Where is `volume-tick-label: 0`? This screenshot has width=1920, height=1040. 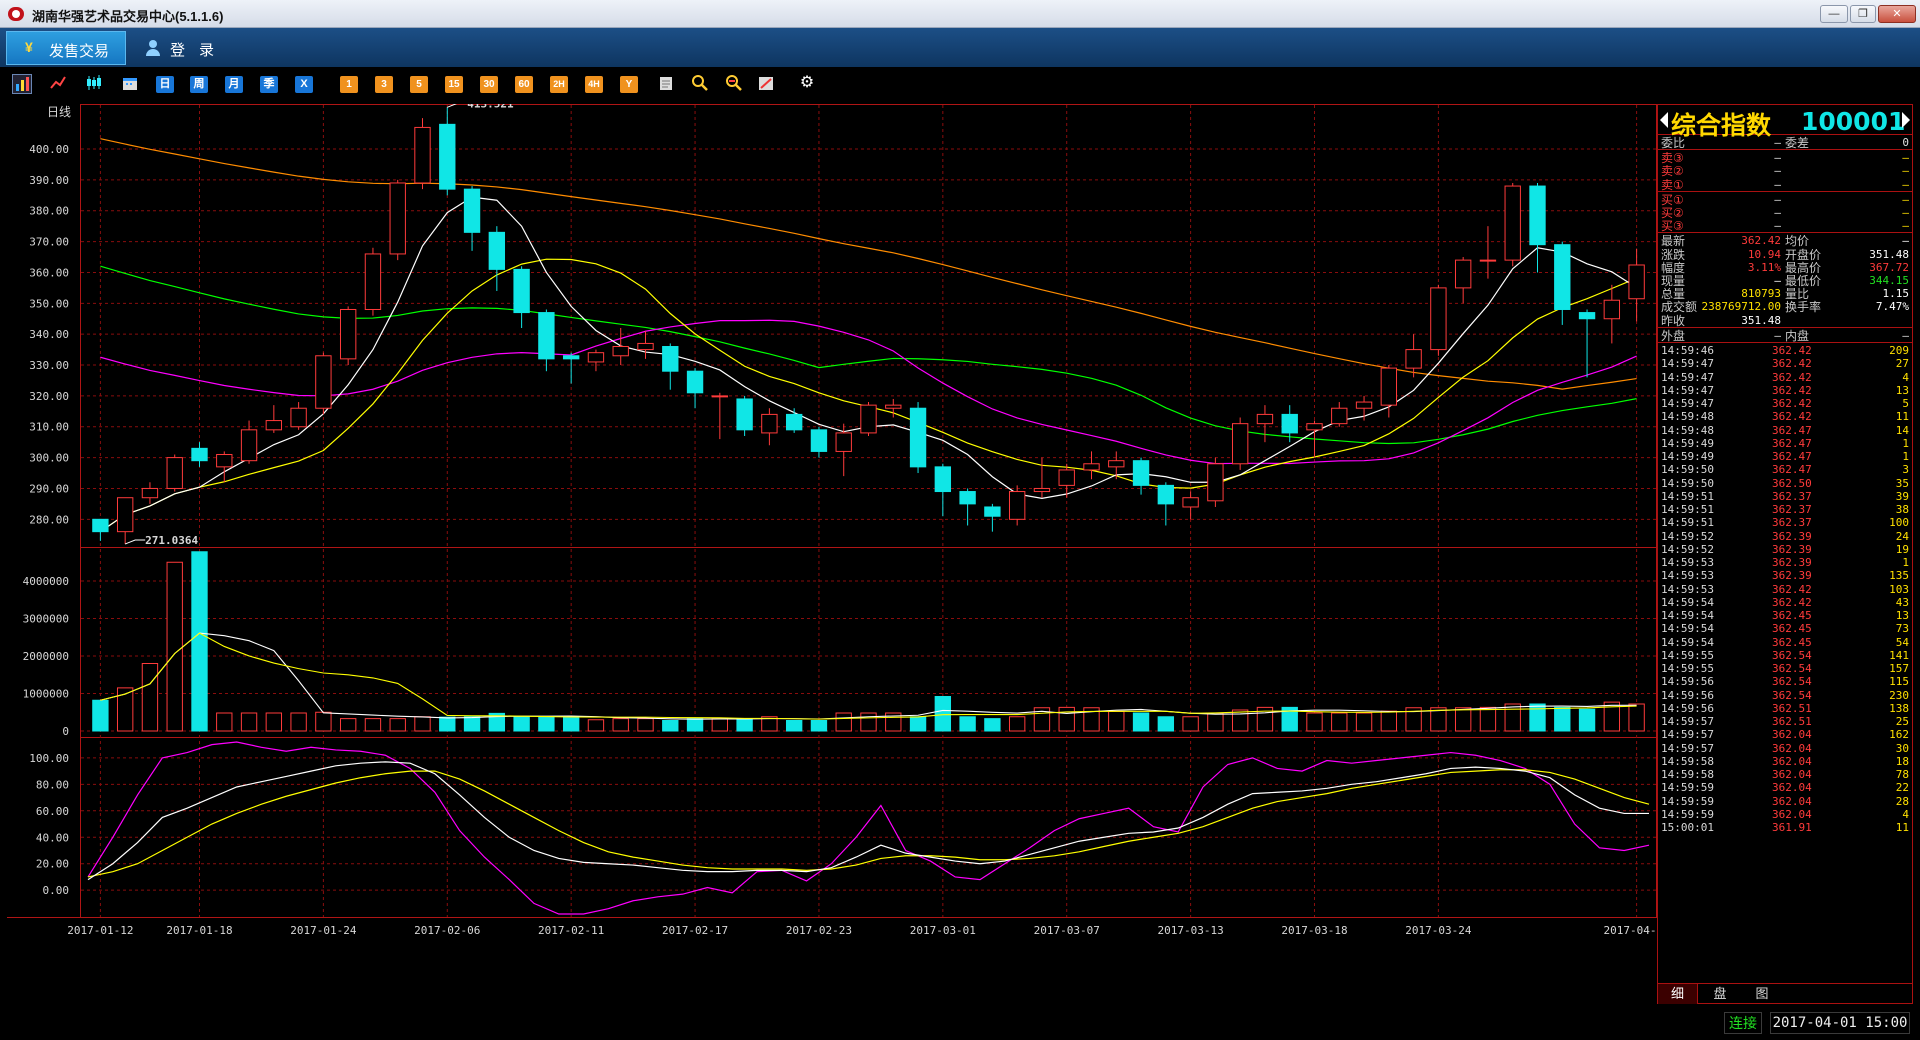 volume-tick-label: 0 is located at coordinates (65, 731).